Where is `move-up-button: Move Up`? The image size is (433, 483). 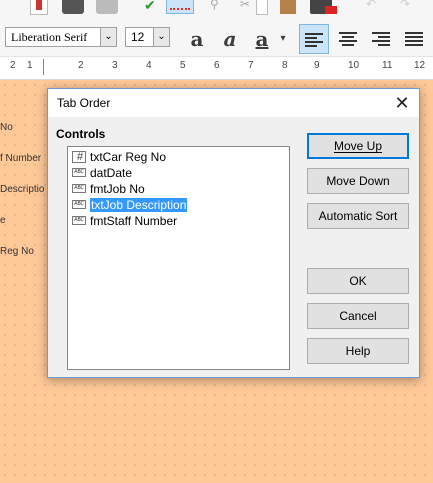 move-up-button: Move Up is located at coordinates (358, 146).